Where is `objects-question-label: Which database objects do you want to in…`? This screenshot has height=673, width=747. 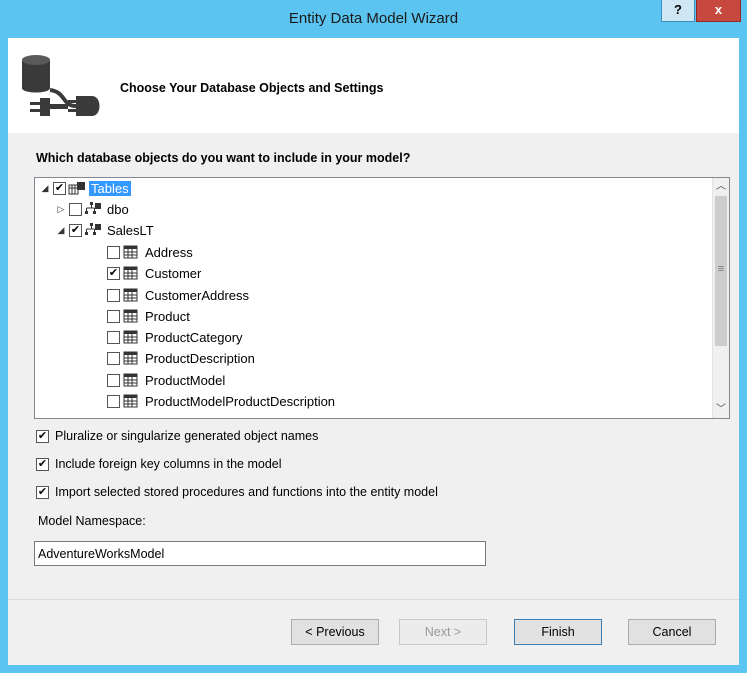
objects-question-label: Which database objects do you want to in… is located at coordinates (223, 158).